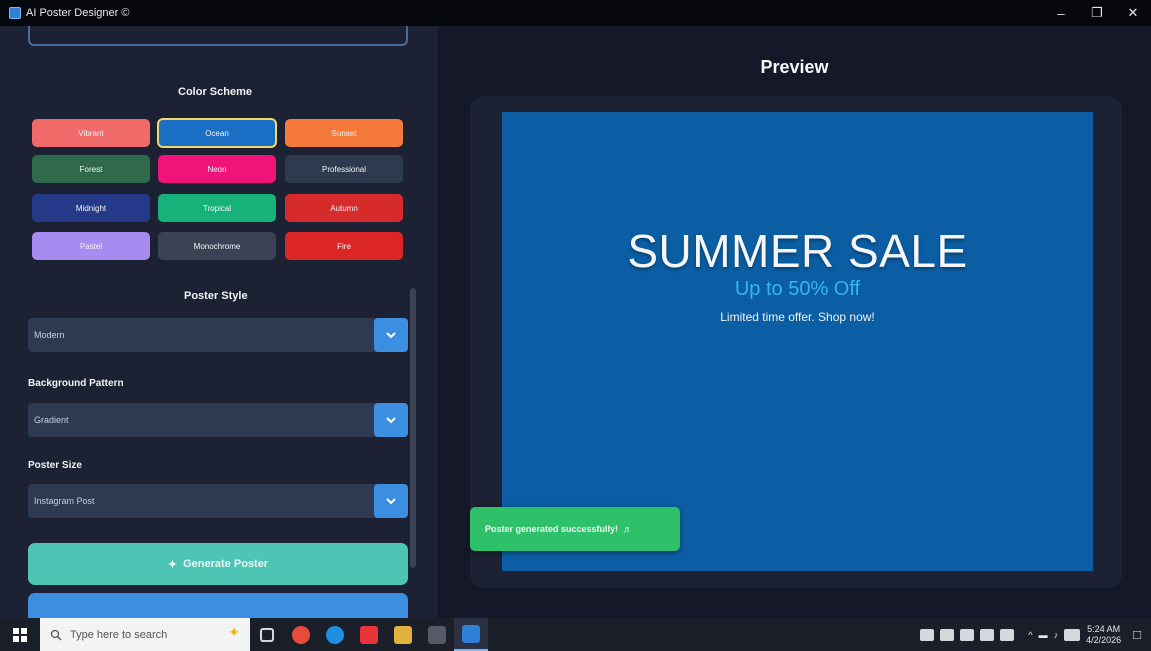 The height and width of the screenshot is (651, 1151). Describe the element at coordinates (1030, 635) in the screenshot. I see `chevron-up-icon: ^` at that location.